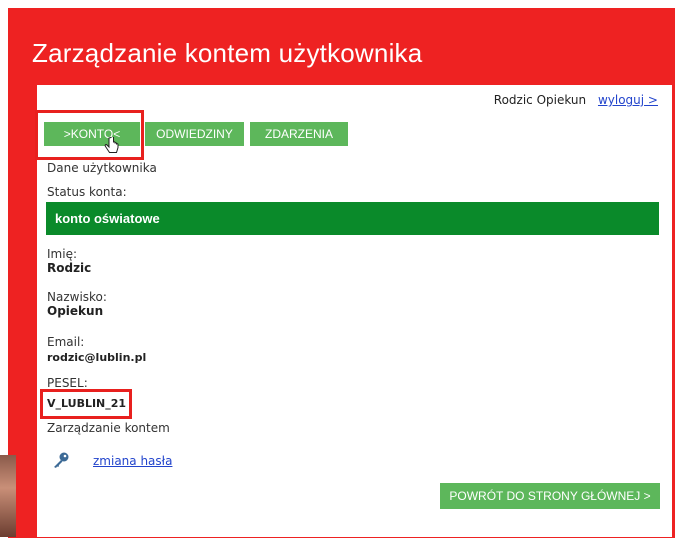 The height and width of the screenshot is (538, 675). What do you see at coordinates (97, 357) in the screenshot?
I see `email-value: rodzic@lublin.pl` at bounding box center [97, 357].